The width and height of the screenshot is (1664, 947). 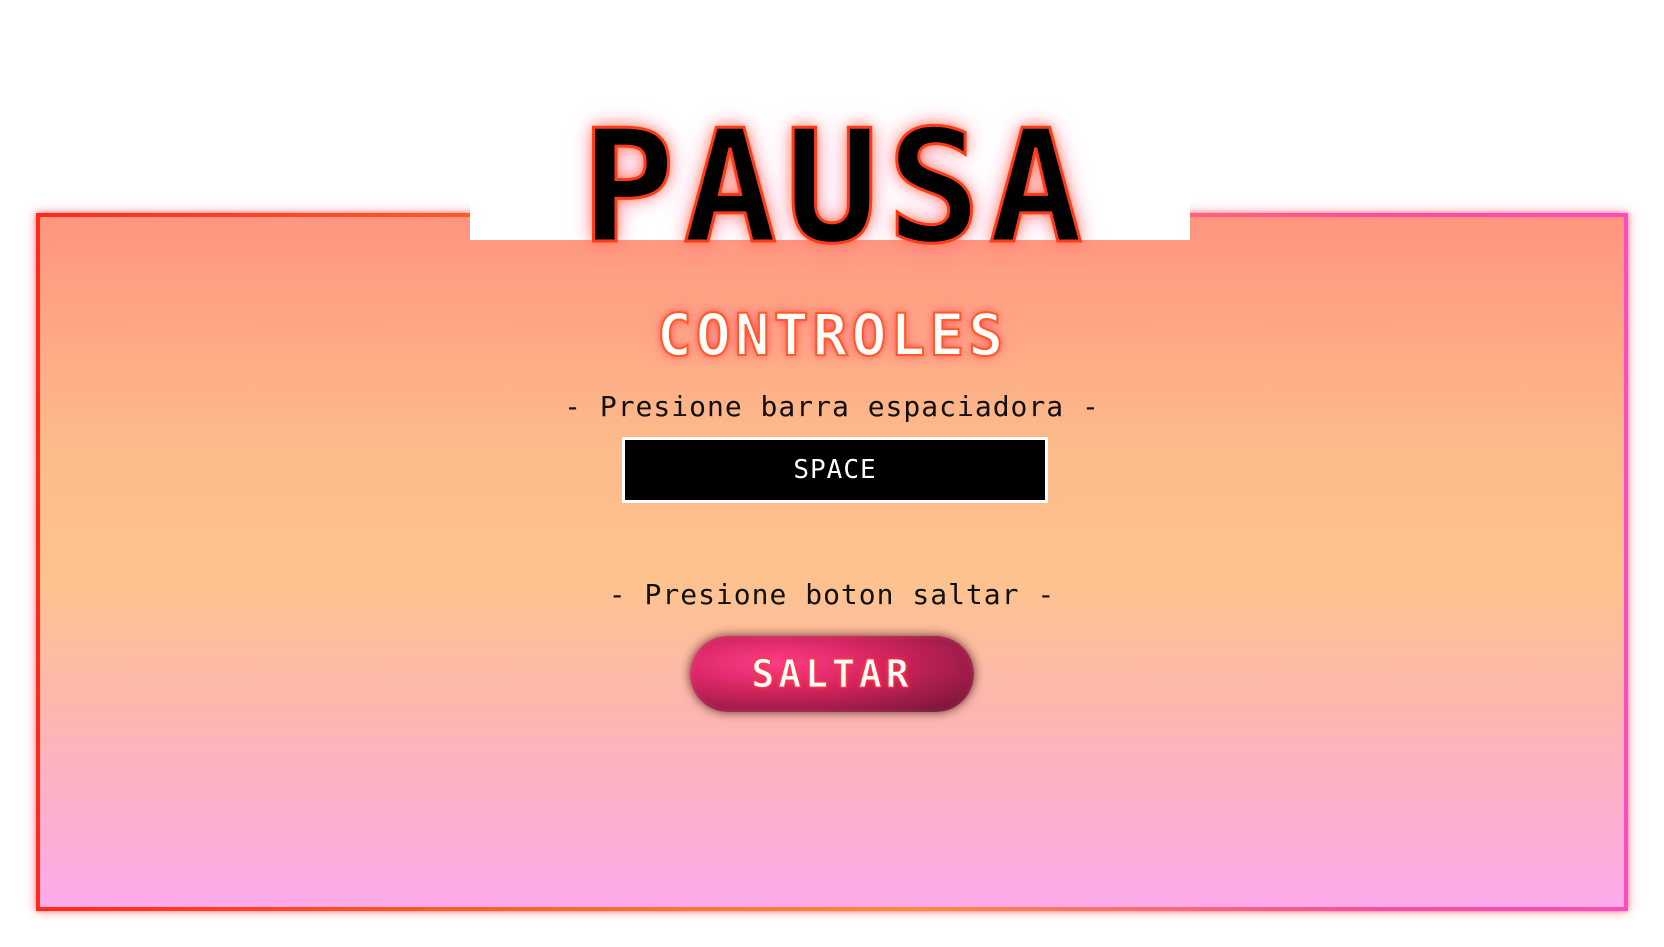 What do you see at coordinates (832, 406) in the screenshot?
I see `keyboard-instruction: - Presione barra espaciadora -` at bounding box center [832, 406].